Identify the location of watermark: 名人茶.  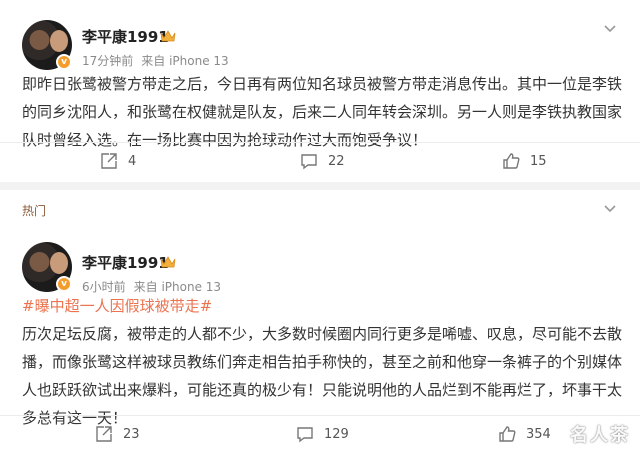
(600, 435).